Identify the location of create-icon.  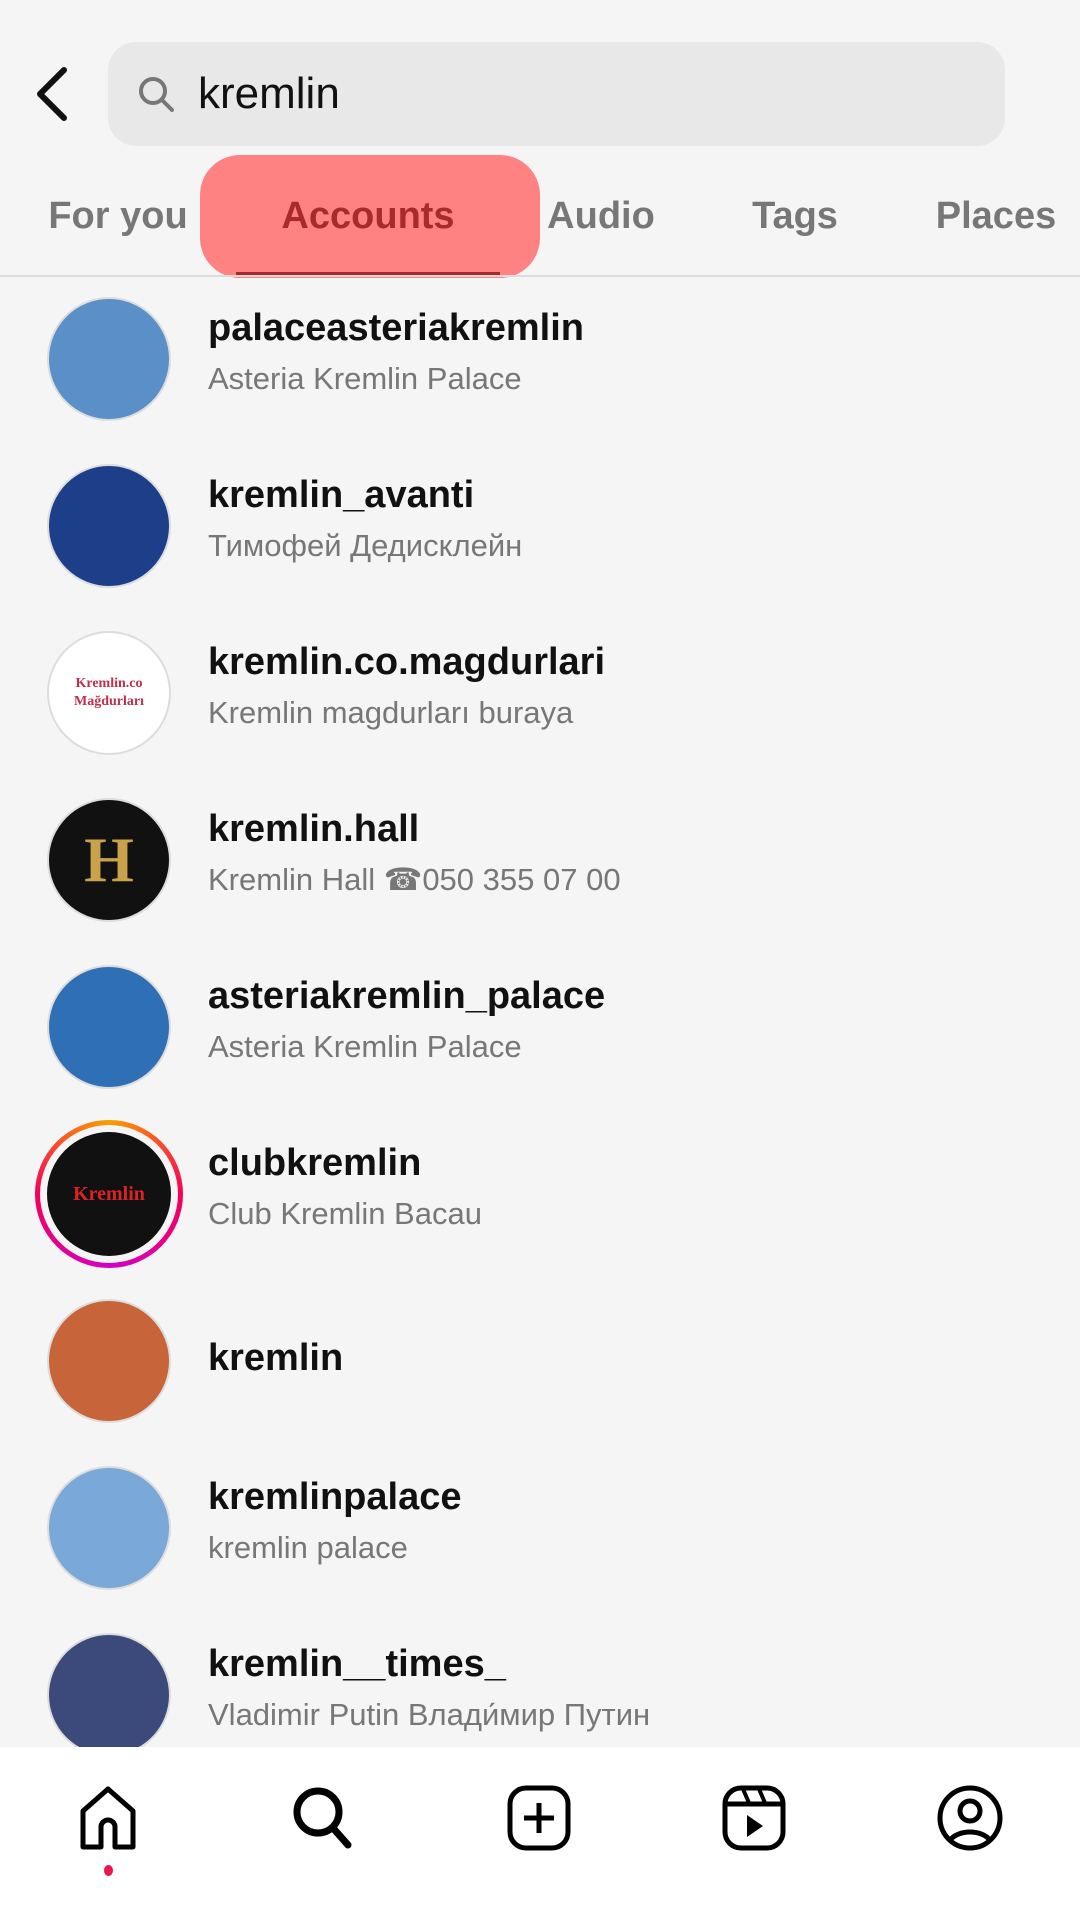
(539, 1818).